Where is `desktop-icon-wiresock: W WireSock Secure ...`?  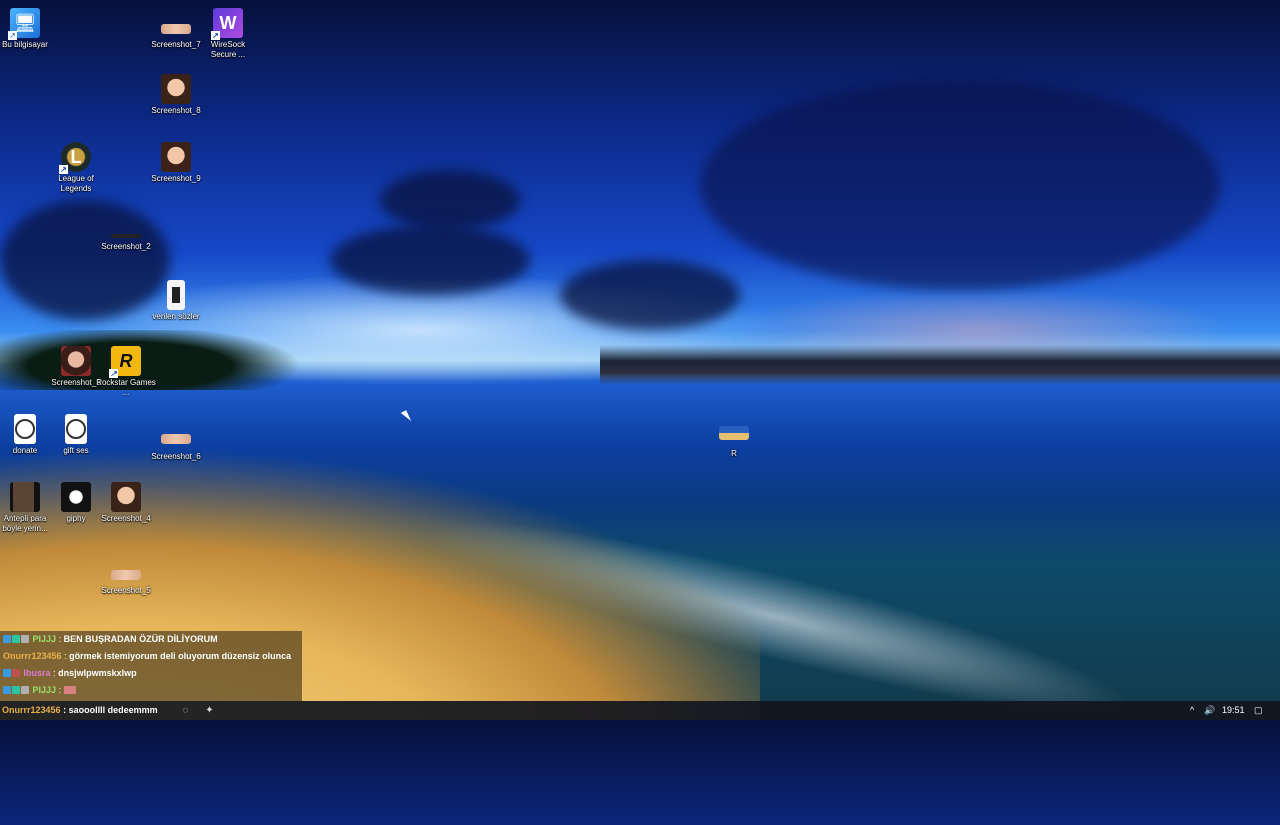
desktop-icon-wiresock: W WireSock Secure ... is located at coordinates (228, 34).